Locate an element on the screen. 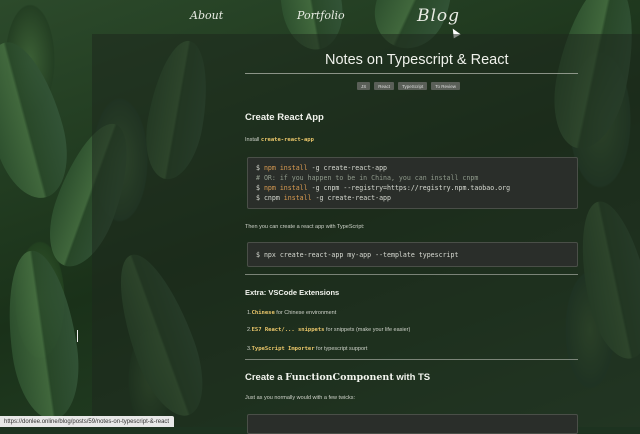  install-prefix: Install is located at coordinates (253, 140).